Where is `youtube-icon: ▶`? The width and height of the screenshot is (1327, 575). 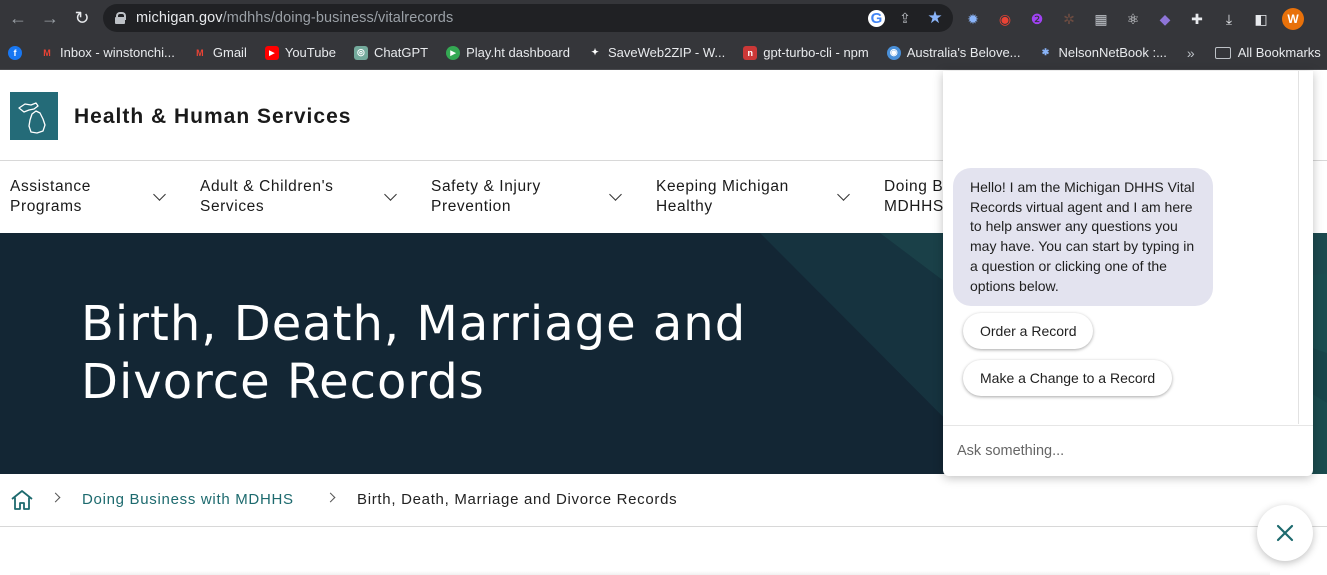
youtube-icon: ▶ is located at coordinates (271, 52).